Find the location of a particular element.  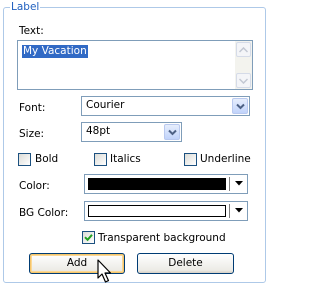

transparent-background-label: Transparent background is located at coordinates (162, 238).